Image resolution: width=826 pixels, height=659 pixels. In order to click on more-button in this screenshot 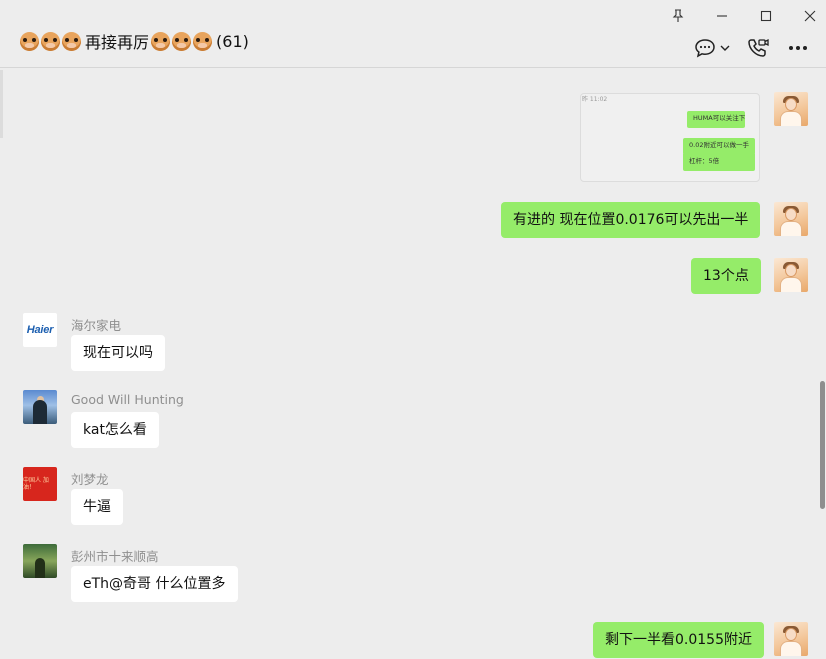, I will do `click(798, 48)`.